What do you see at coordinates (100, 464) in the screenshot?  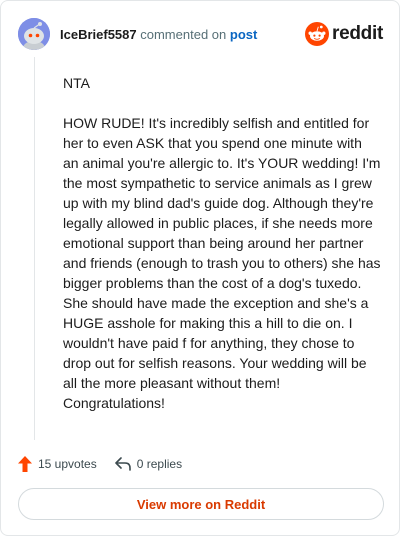 I see `comment-actions: 15 upvotes 0 replies` at bounding box center [100, 464].